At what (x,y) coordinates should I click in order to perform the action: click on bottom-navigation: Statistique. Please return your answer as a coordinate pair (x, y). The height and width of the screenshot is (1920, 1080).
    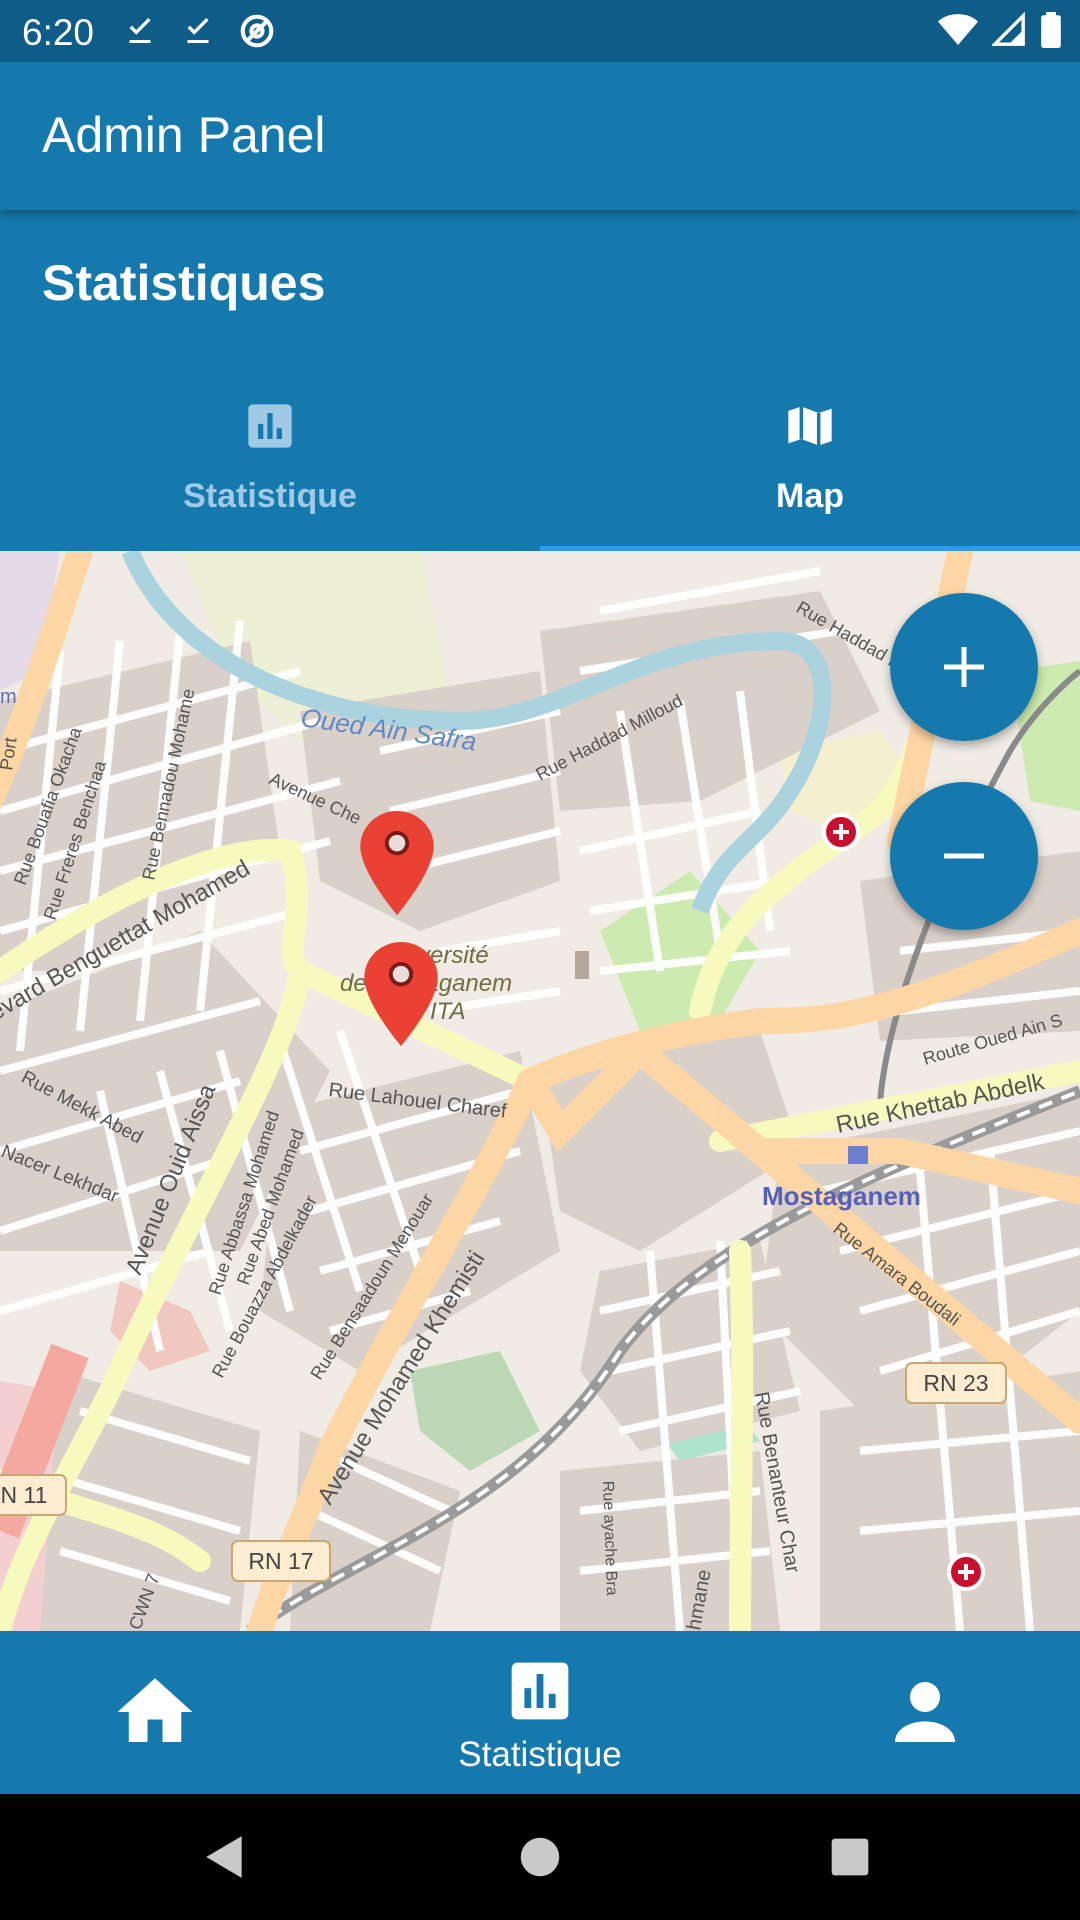
    Looking at the image, I should click on (540, 1712).